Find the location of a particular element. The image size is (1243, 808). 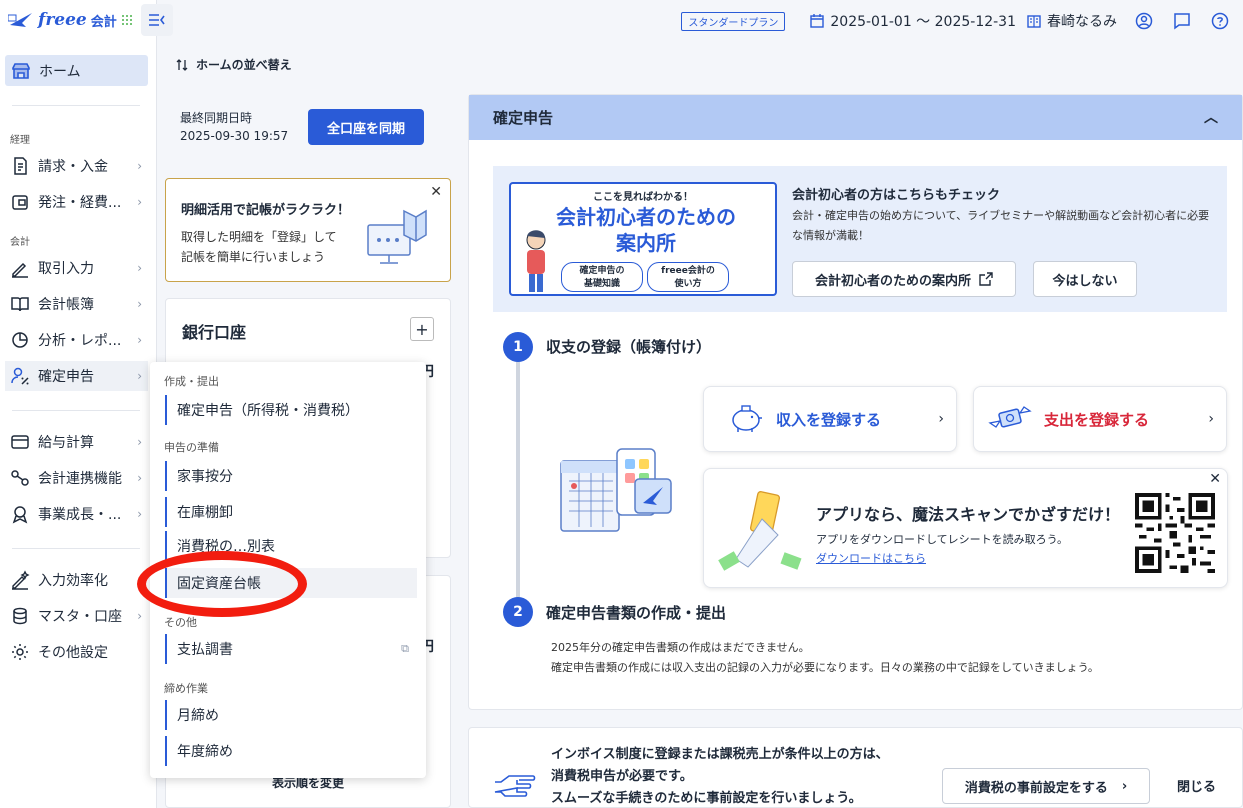

collapse-icon is located at coordinates (157, 20).